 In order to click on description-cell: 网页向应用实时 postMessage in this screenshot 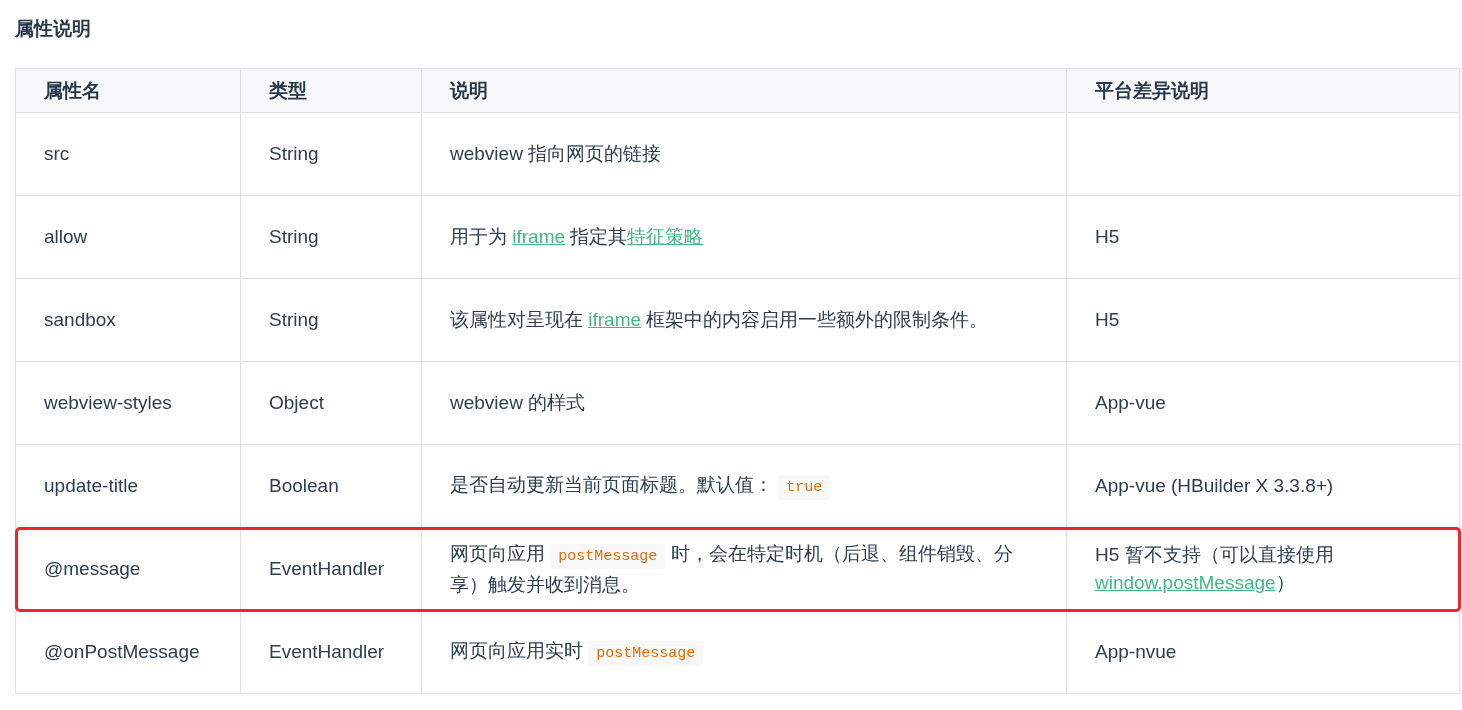, I will do `click(744, 652)`.